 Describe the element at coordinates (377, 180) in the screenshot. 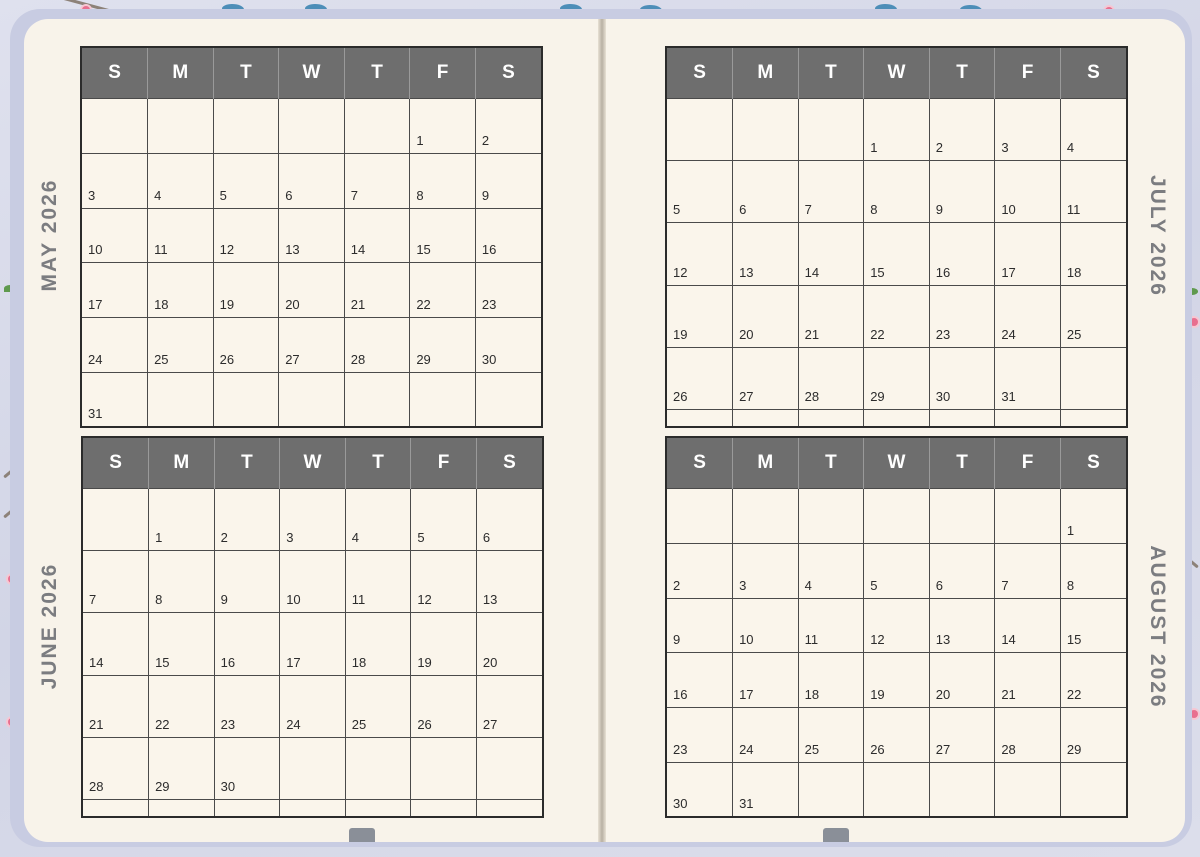

I see `day-cell: 7` at that location.